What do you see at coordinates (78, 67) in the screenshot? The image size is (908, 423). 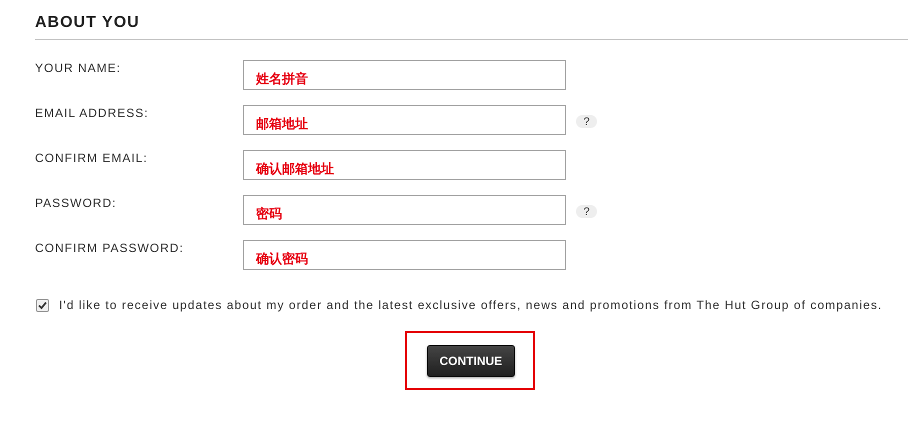 I see `field-label: YOUR NAME:` at bounding box center [78, 67].